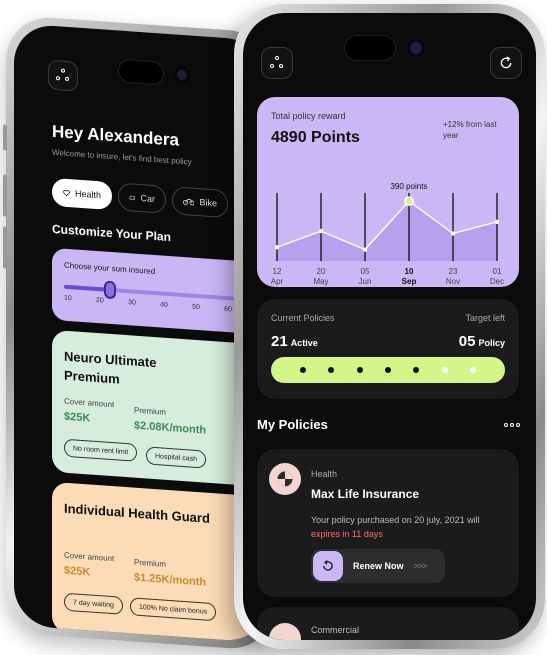  What do you see at coordinates (303, 318) in the screenshot?
I see `current-policies-label: Current Policies` at bounding box center [303, 318].